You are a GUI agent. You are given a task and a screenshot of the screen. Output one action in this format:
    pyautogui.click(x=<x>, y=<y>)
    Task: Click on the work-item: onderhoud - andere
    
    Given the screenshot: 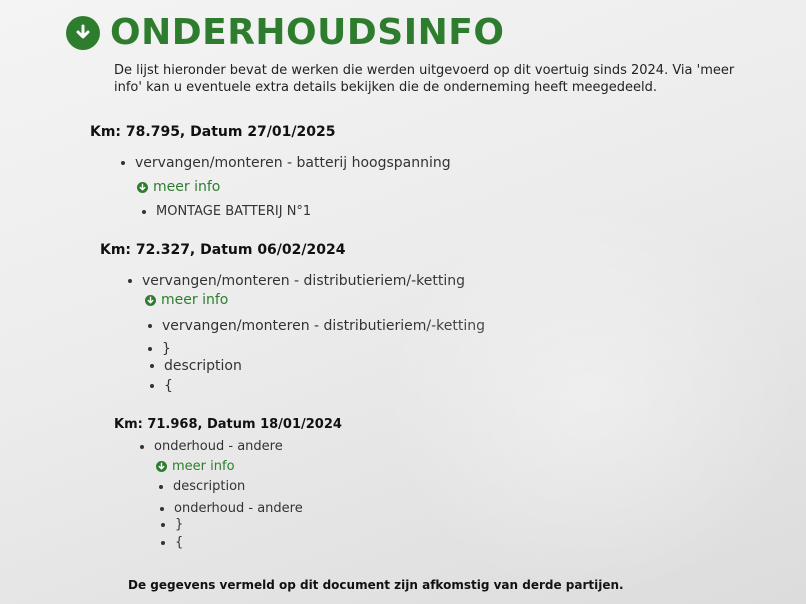 What is the action you would take?
    pyautogui.click(x=218, y=446)
    